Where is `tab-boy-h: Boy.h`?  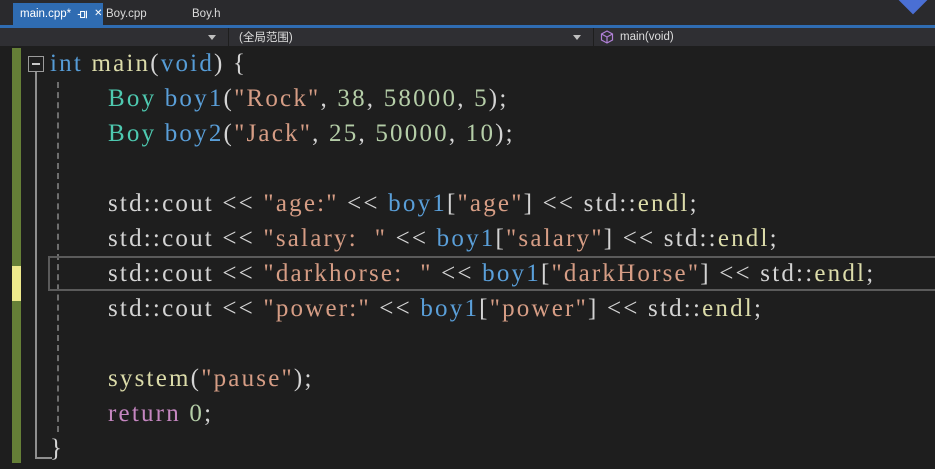 tab-boy-h: Boy.h is located at coordinates (217, 14).